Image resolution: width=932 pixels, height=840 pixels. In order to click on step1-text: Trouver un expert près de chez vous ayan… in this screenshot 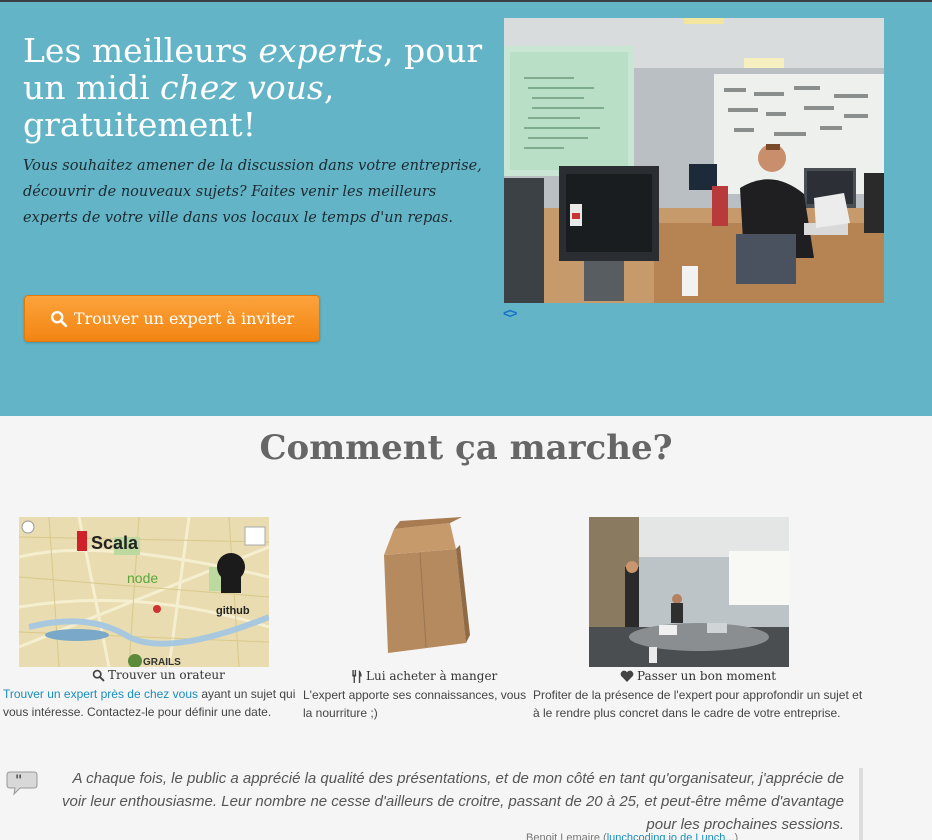, I will do `click(149, 703)`.